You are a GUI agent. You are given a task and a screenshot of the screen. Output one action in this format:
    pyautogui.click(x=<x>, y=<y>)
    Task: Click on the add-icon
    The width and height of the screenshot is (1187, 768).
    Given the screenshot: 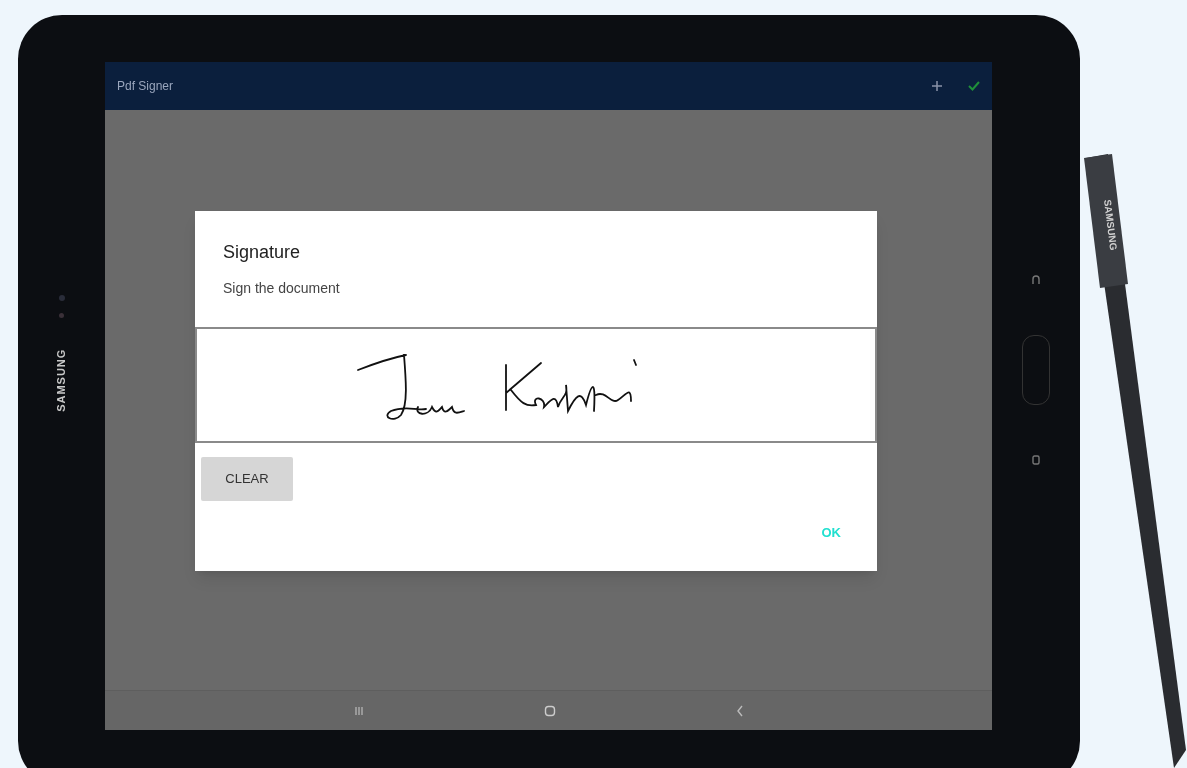 What is the action you would take?
    pyautogui.click(x=937, y=86)
    